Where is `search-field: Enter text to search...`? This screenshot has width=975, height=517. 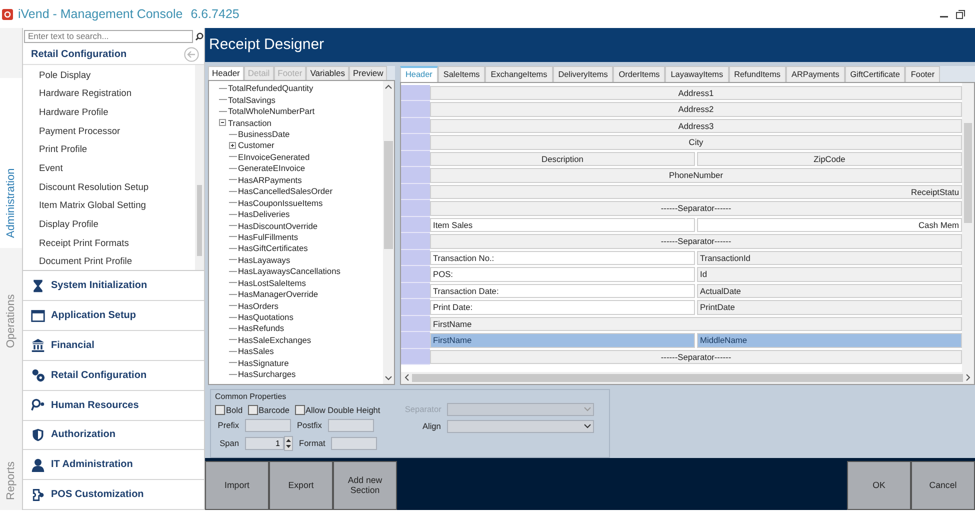
search-field: Enter text to search... is located at coordinates (108, 36).